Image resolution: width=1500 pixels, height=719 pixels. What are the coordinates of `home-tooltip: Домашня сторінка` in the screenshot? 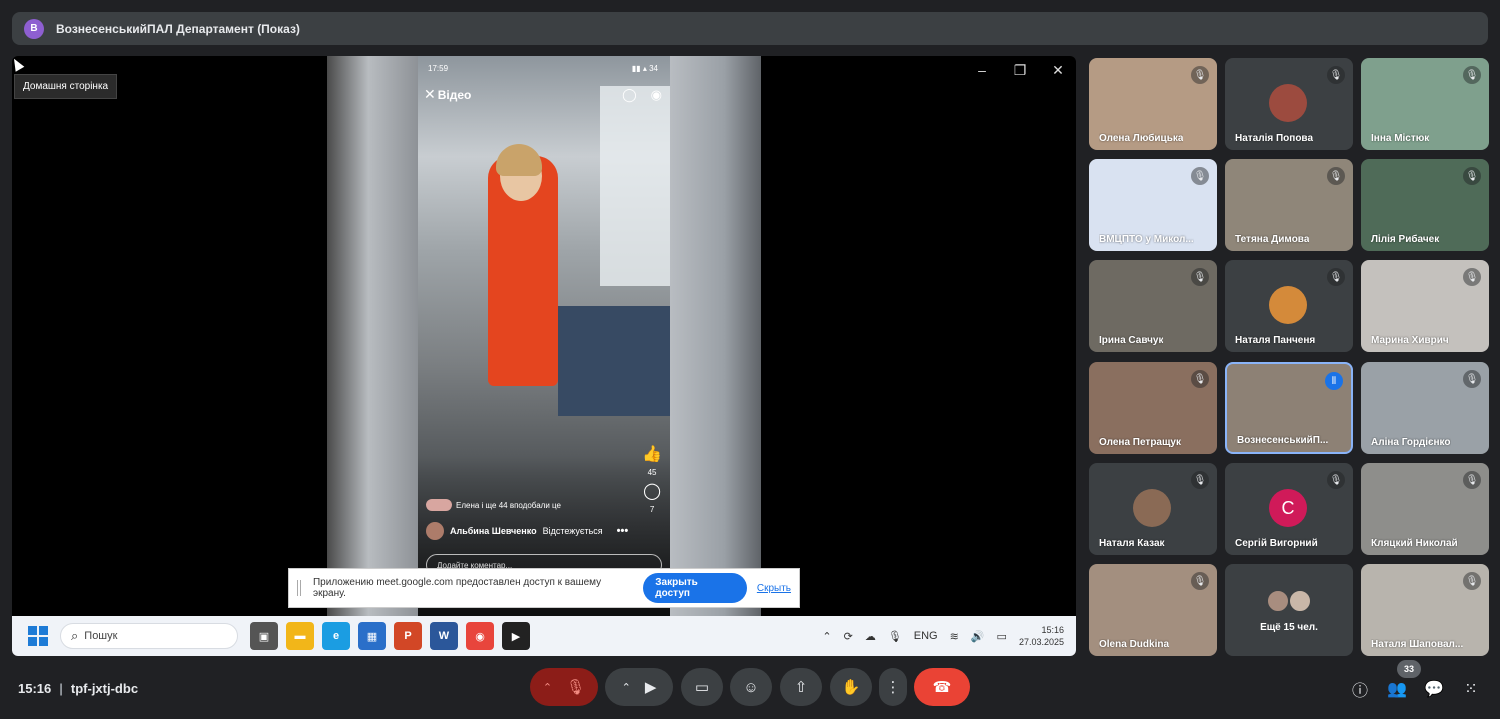 It's located at (66, 86).